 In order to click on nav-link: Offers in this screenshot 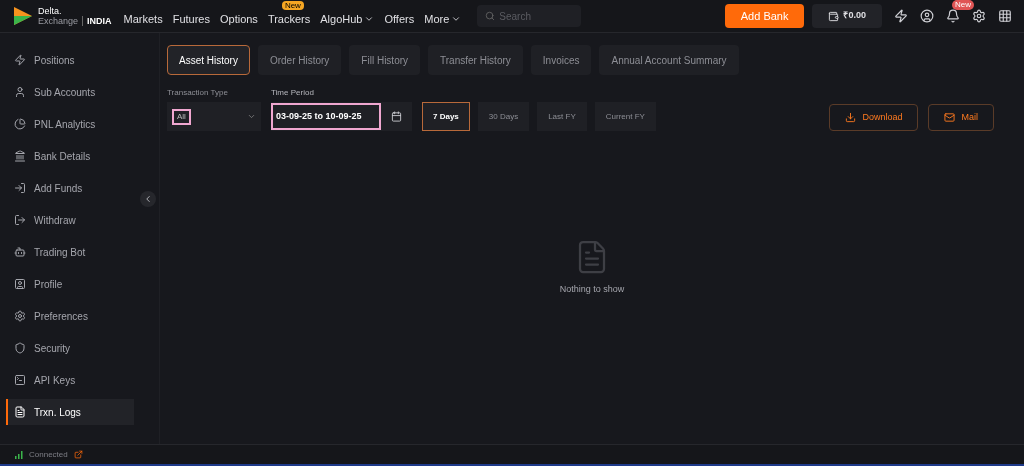, I will do `click(399, 19)`.